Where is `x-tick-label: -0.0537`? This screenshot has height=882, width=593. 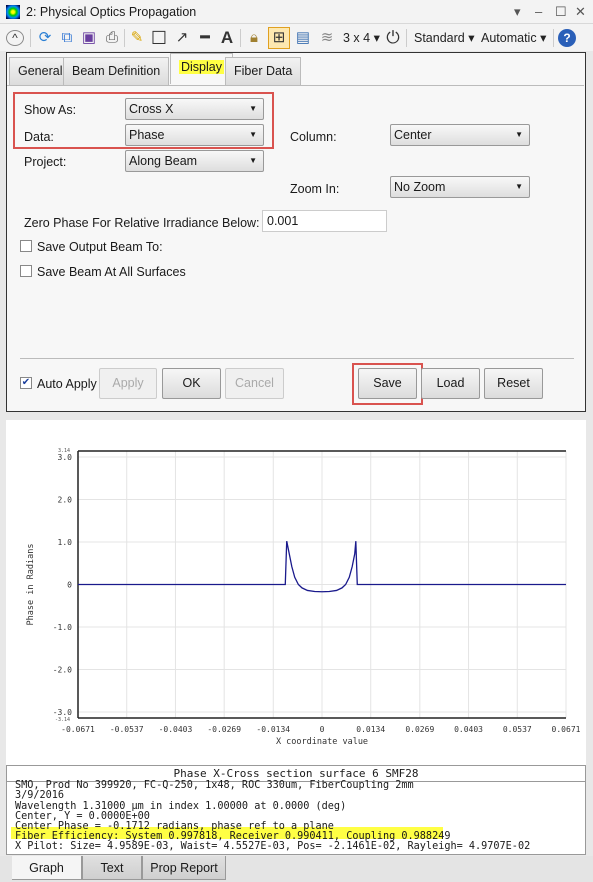
x-tick-label: -0.0537 is located at coordinates (127, 729).